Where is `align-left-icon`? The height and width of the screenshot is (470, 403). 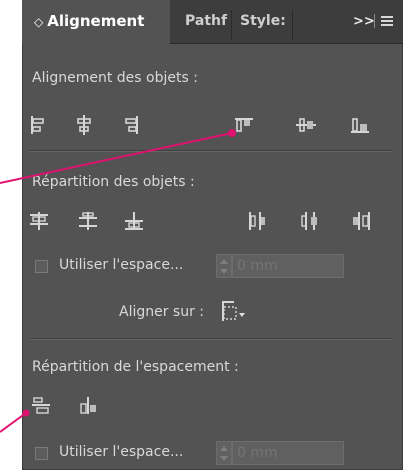
align-left-icon is located at coordinates (37, 125).